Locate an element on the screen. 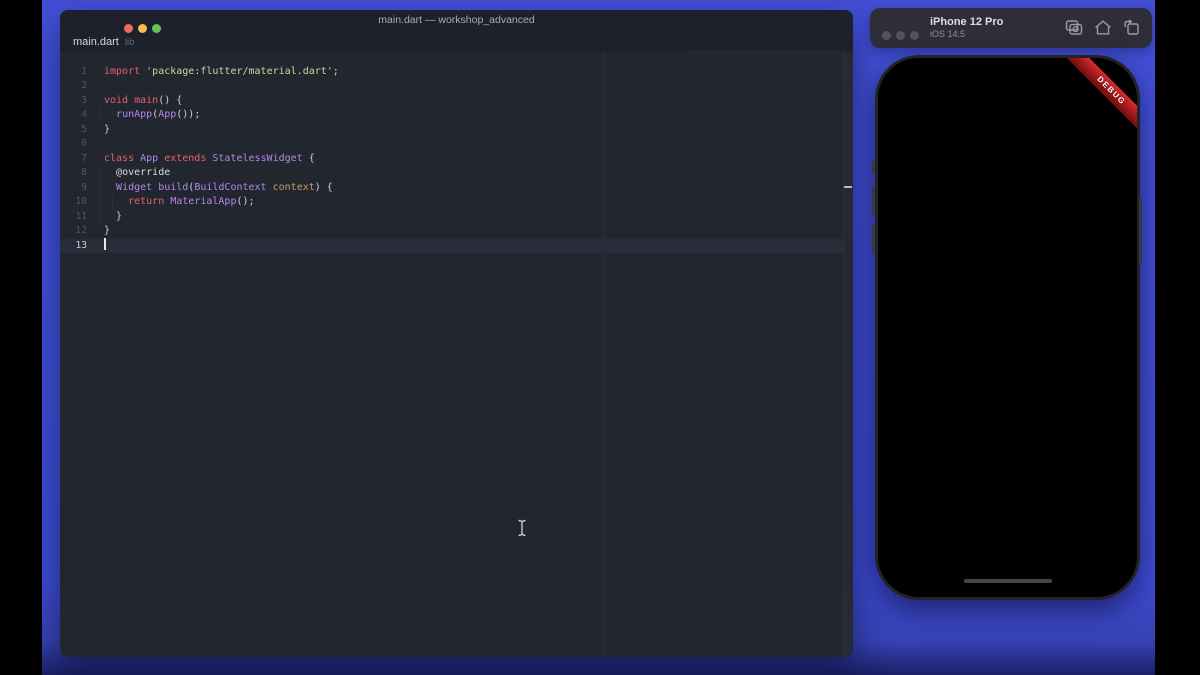  volume-up-button is located at coordinates (873, 201).